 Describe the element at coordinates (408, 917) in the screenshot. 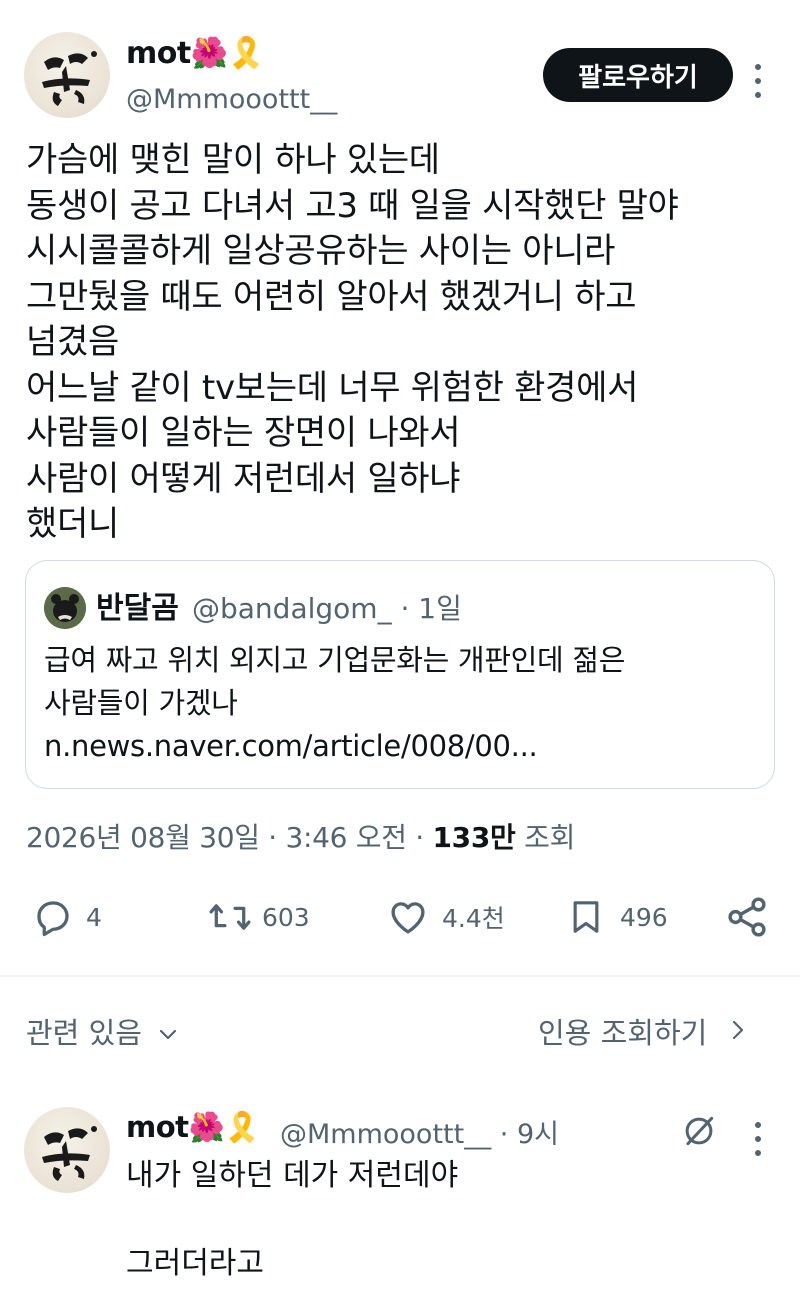

I see `like-icon` at that location.